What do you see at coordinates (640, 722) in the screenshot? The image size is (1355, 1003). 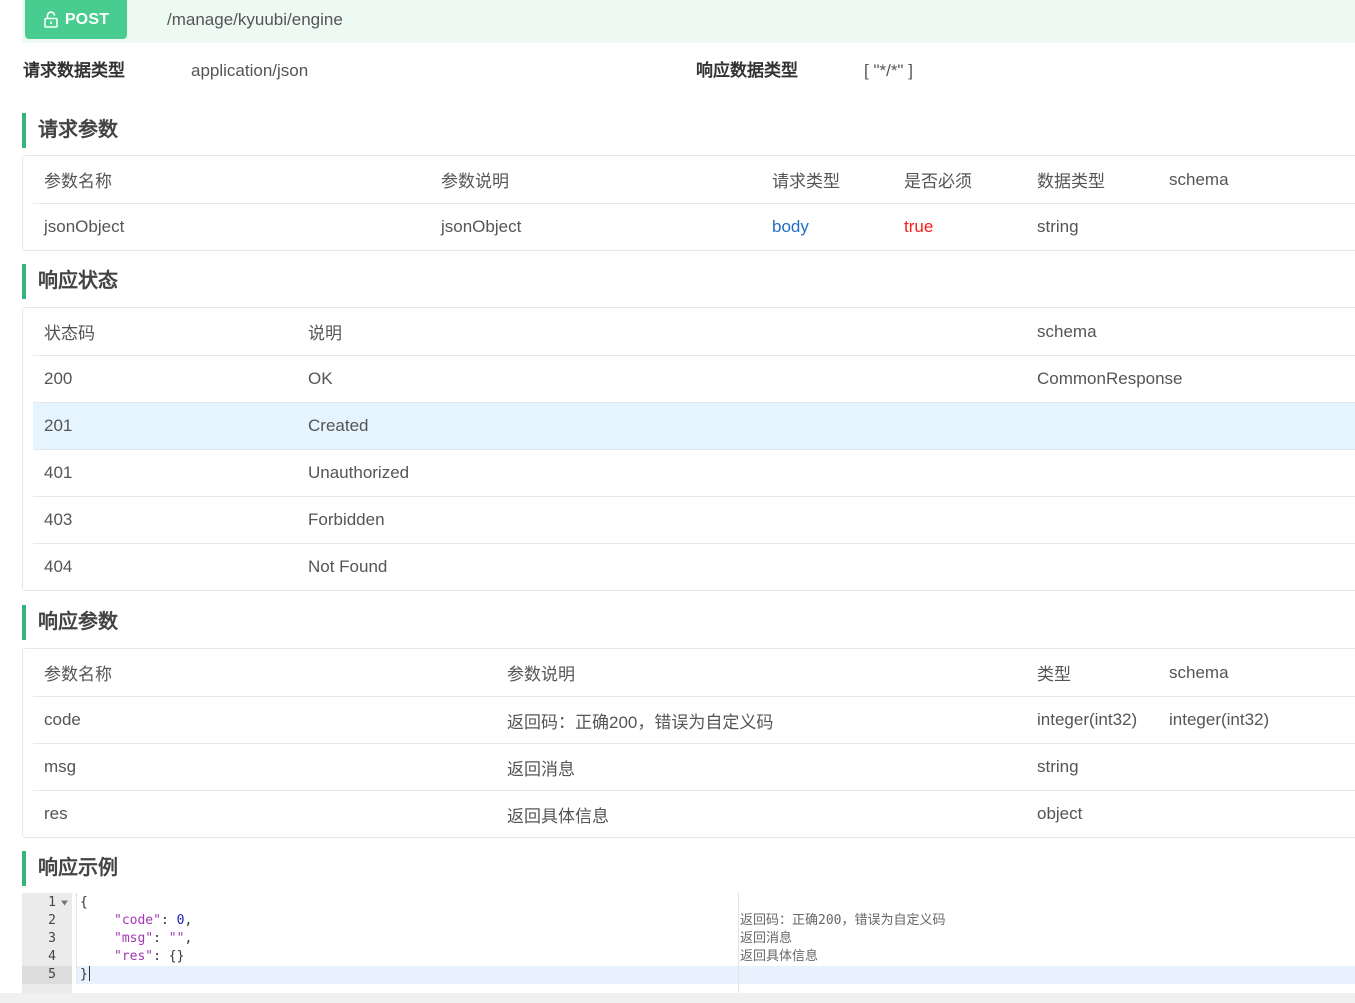 I see `param-description: 返回码：正确200，错误为自定义码` at bounding box center [640, 722].